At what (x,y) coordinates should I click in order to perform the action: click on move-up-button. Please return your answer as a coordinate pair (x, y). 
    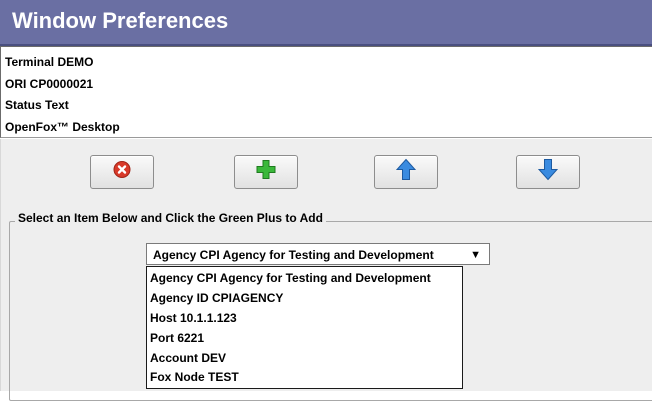
    Looking at the image, I should click on (406, 172).